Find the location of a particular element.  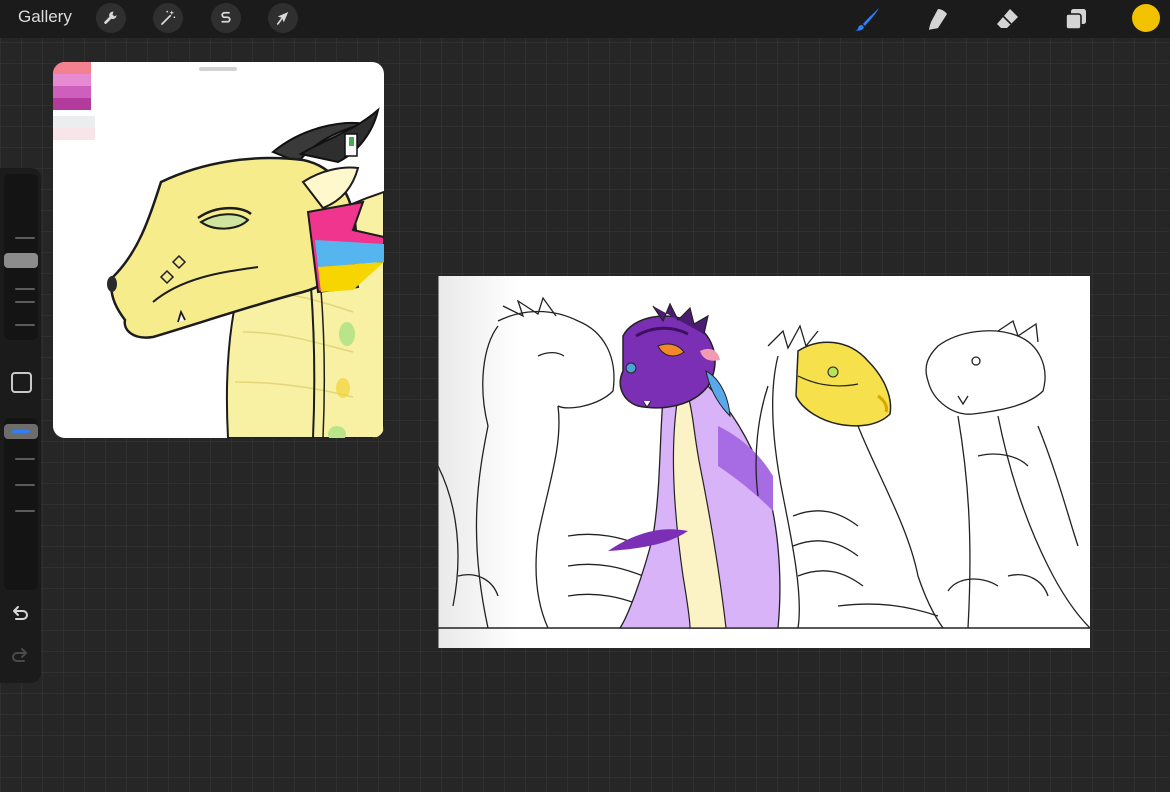

top-toolbar: Gallery is located at coordinates (585, 19).